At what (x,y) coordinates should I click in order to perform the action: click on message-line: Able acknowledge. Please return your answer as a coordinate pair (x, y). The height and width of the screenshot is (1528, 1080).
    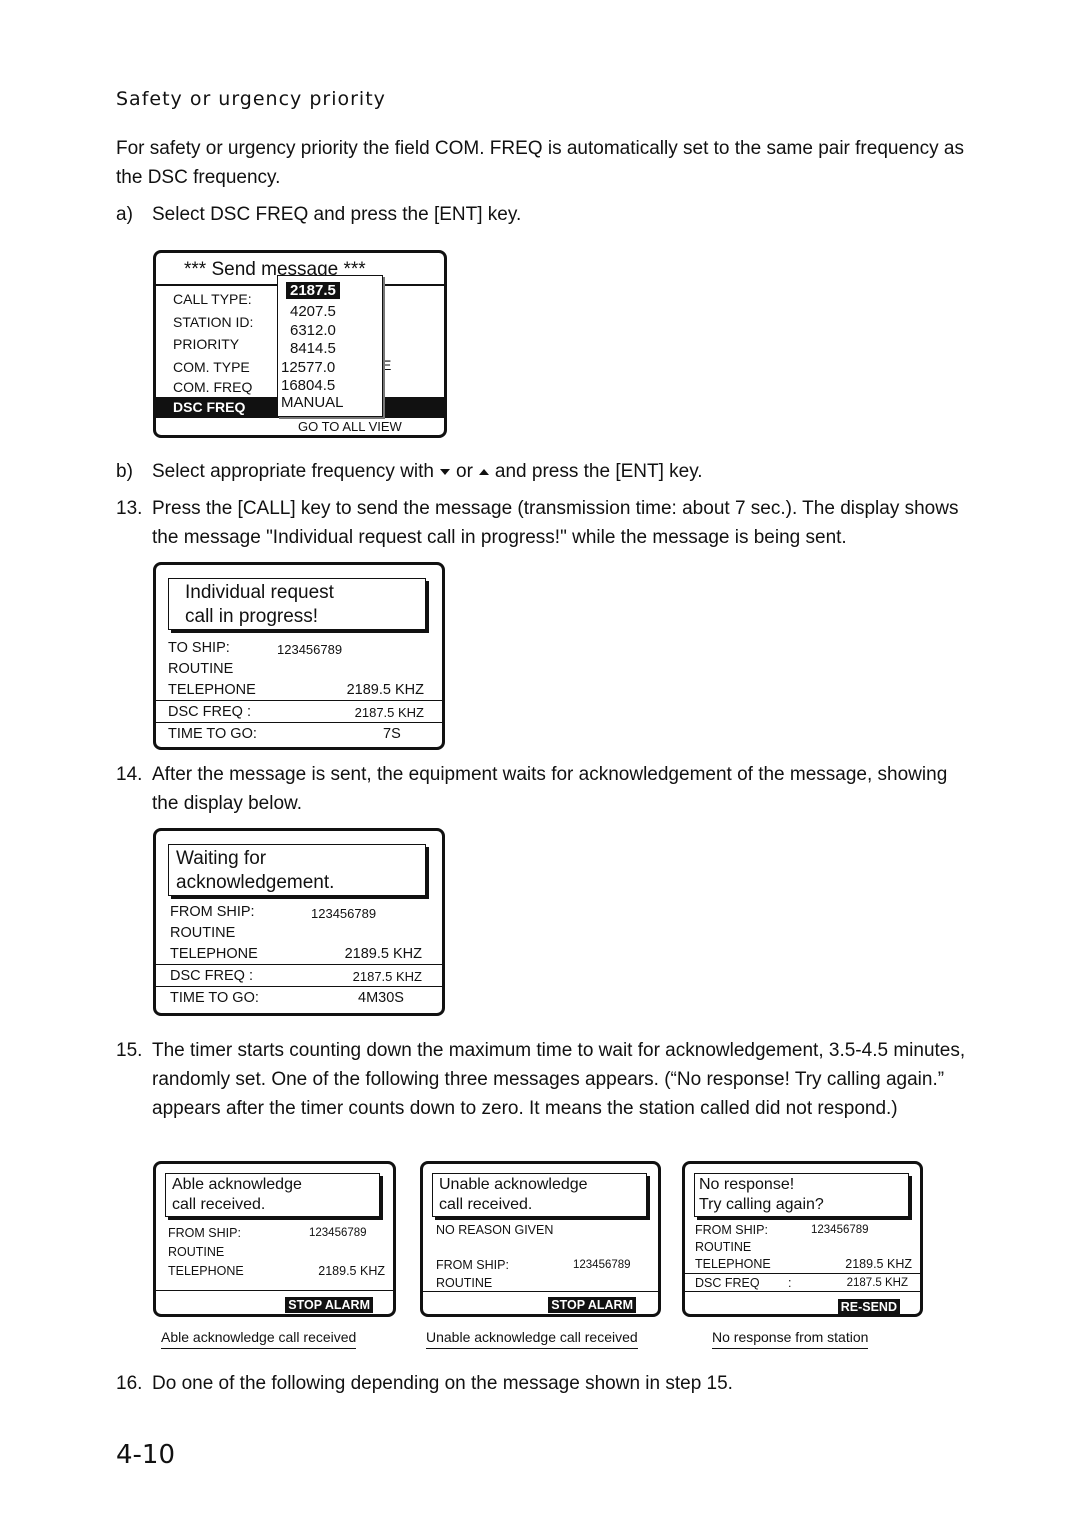
    Looking at the image, I should click on (237, 1184).